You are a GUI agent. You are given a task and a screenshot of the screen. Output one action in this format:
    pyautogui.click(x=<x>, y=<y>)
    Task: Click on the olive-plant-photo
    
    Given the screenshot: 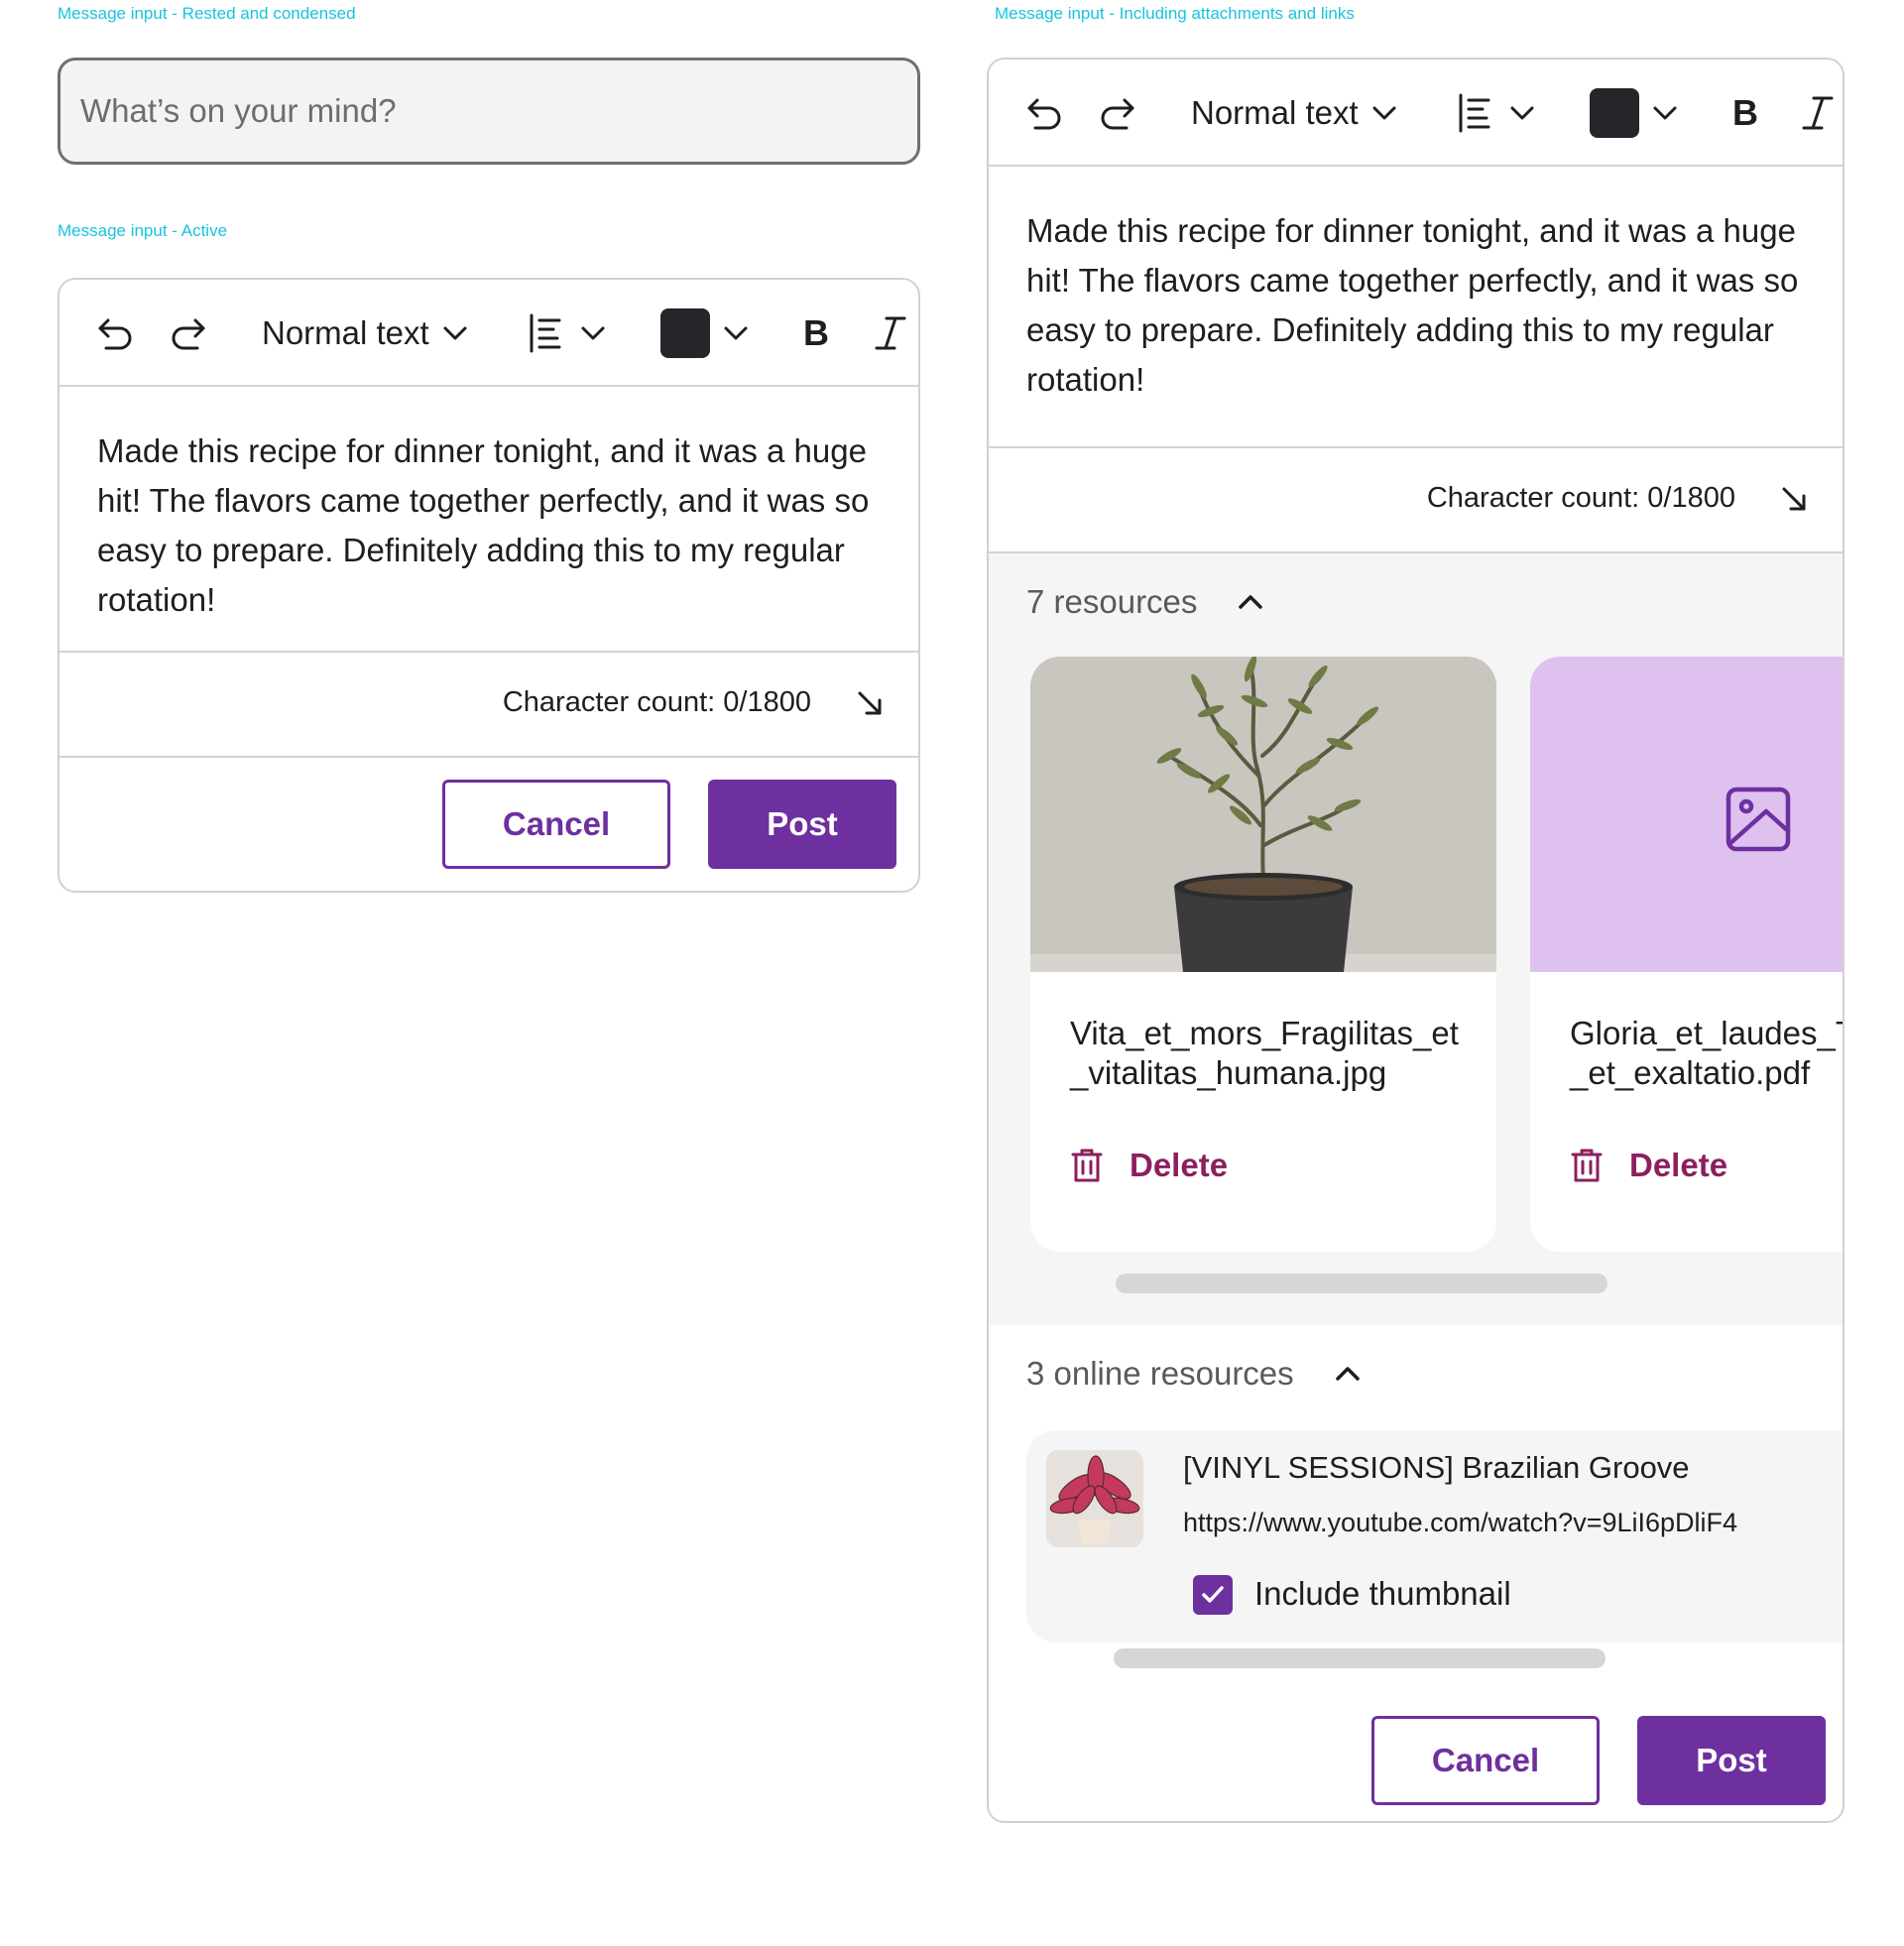 What is the action you would take?
    pyautogui.click(x=1263, y=814)
    